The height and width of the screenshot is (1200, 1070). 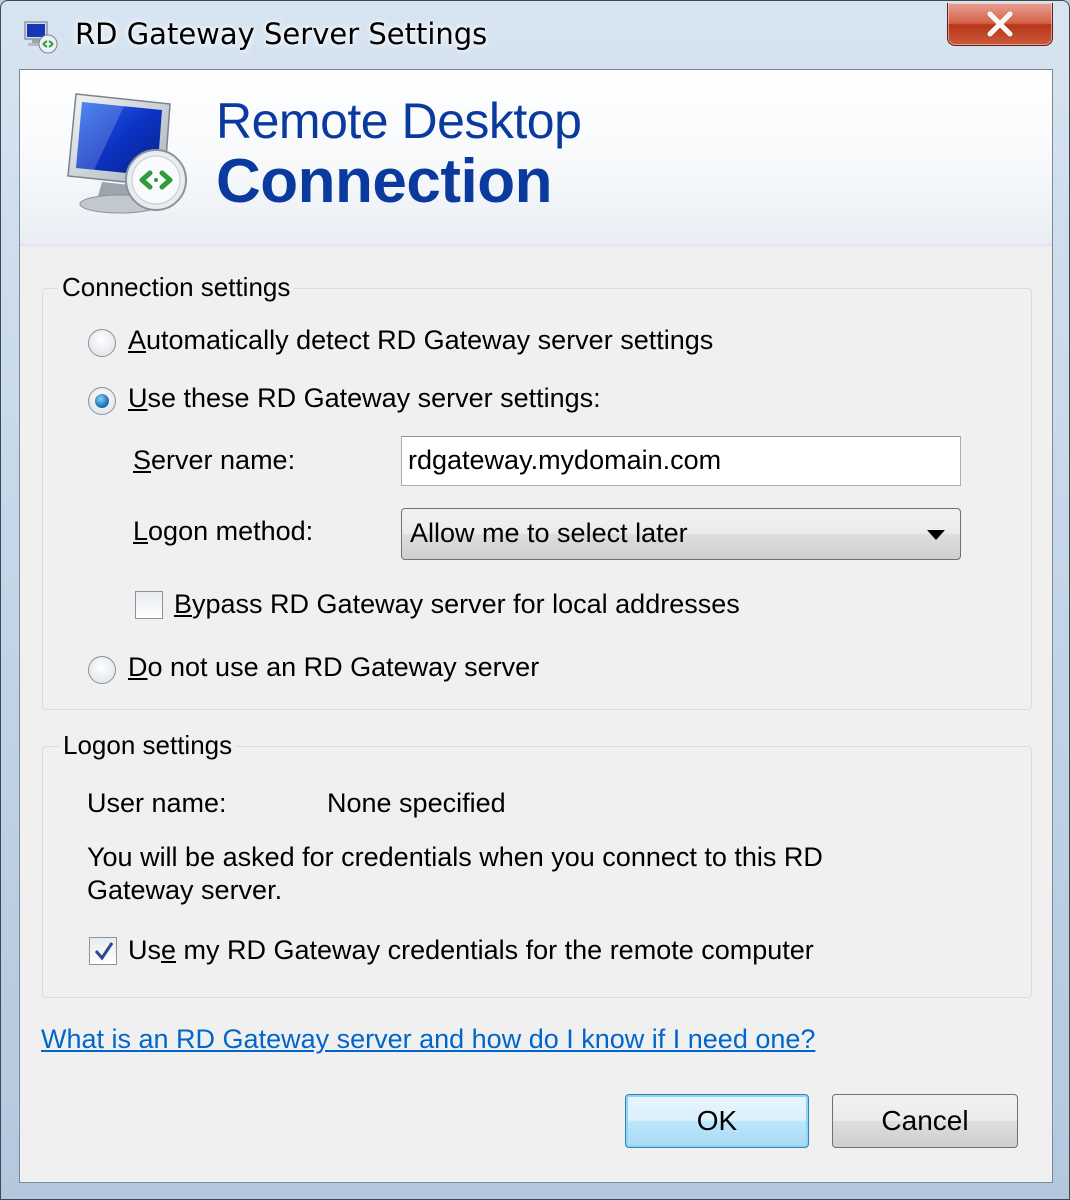 What do you see at coordinates (176, 287) in the screenshot?
I see `connection-settings-legend: Connection settings` at bounding box center [176, 287].